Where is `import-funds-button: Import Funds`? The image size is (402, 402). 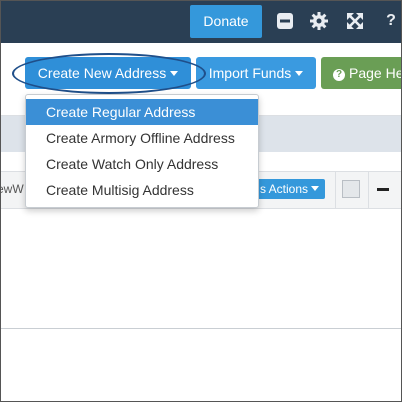 import-funds-button: Import Funds is located at coordinates (256, 73).